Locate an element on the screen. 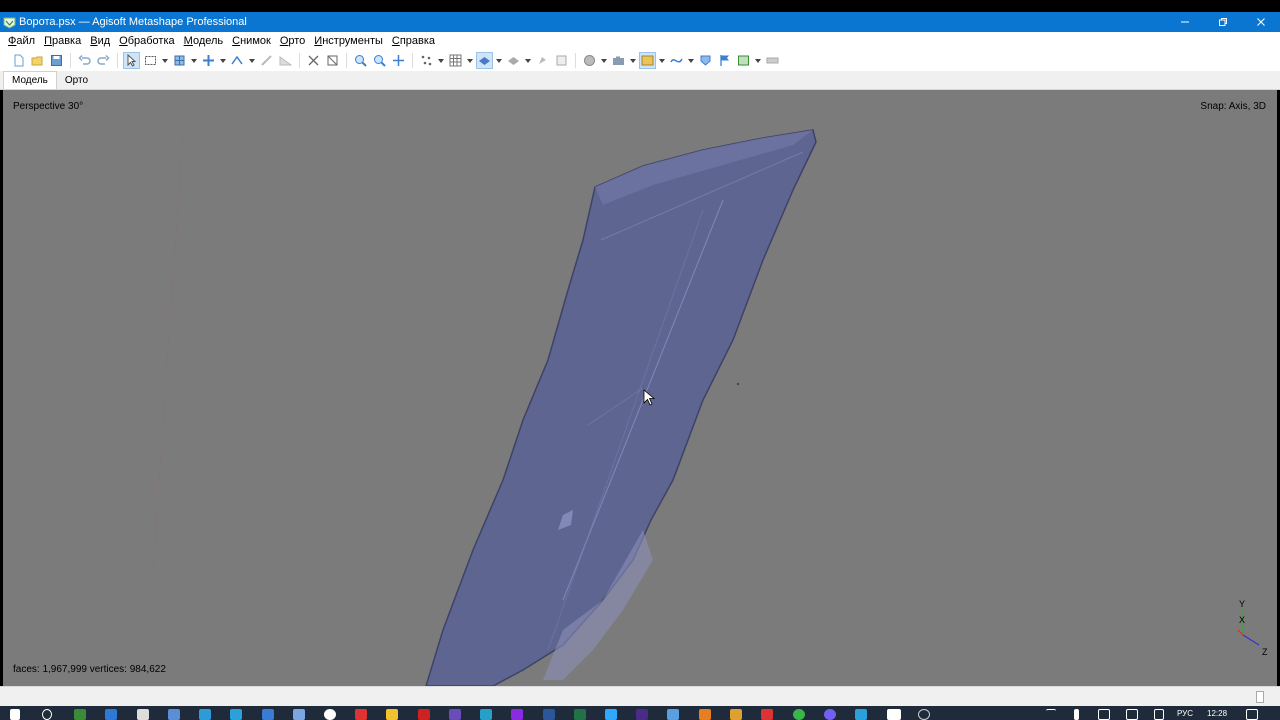 Image resolution: width=1280 pixels, height=720 pixels. cyan-app-task-icon is located at coordinates (486, 714).